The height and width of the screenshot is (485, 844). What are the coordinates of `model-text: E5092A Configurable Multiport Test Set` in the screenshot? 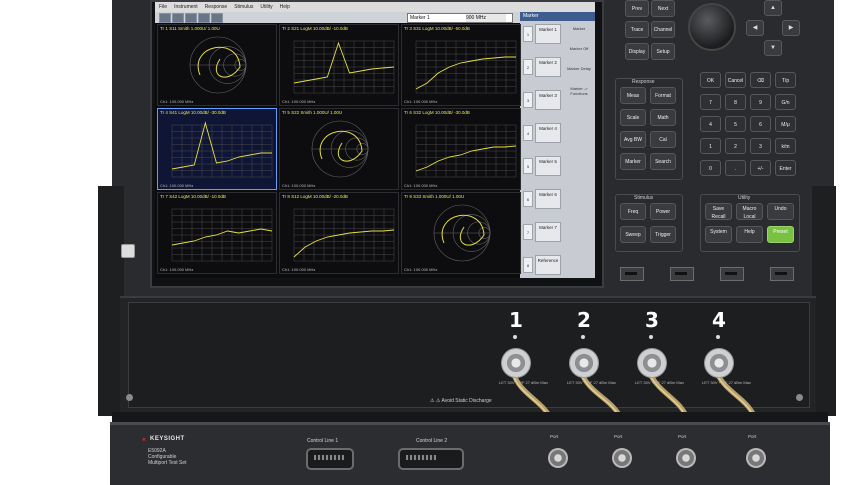 It's located at (167, 457).